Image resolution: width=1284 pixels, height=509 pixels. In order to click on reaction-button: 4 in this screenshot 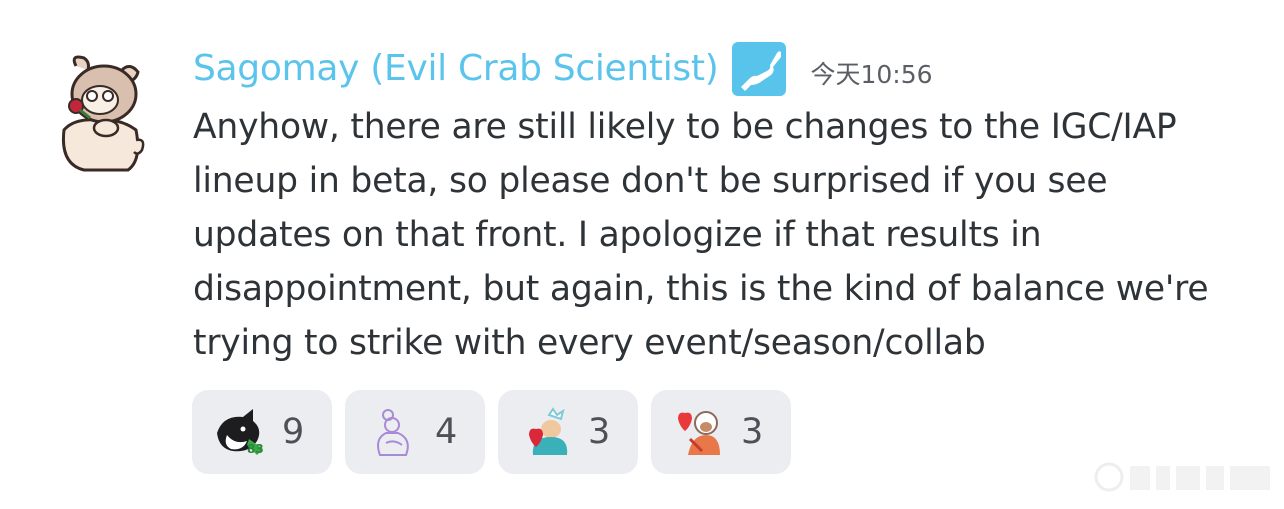, I will do `click(415, 432)`.